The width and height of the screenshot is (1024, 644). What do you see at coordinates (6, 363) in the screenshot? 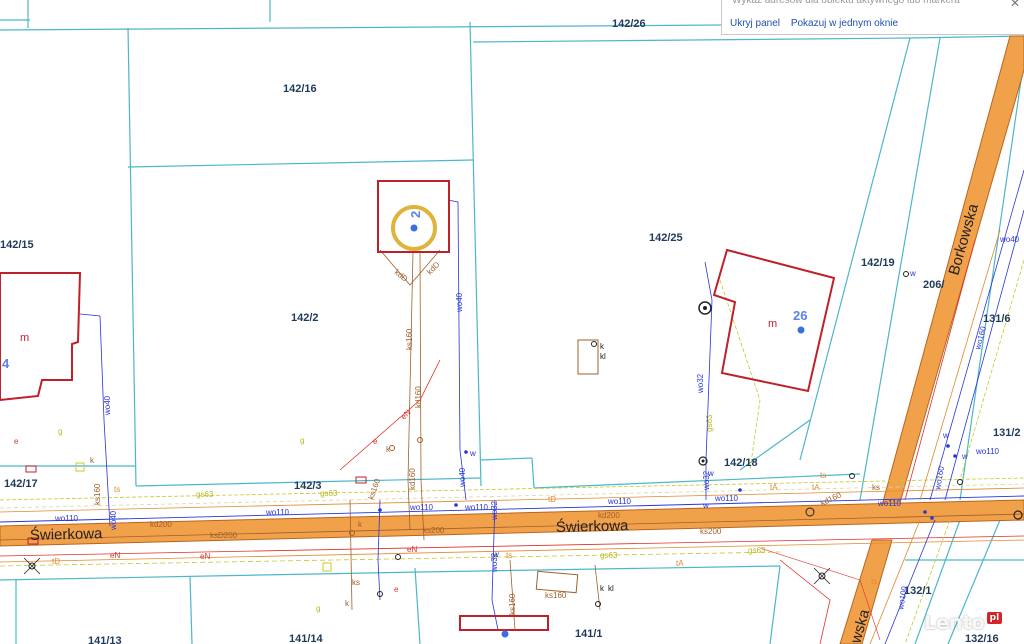
I see `house-number-4: 4` at bounding box center [6, 363].